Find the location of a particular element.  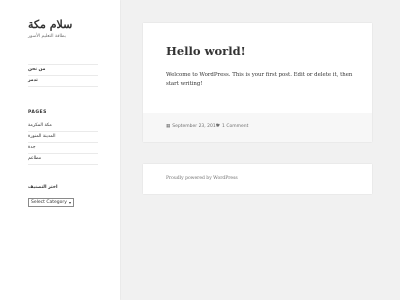

chevron-down-icon: ▾ is located at coordinates (69, 202).